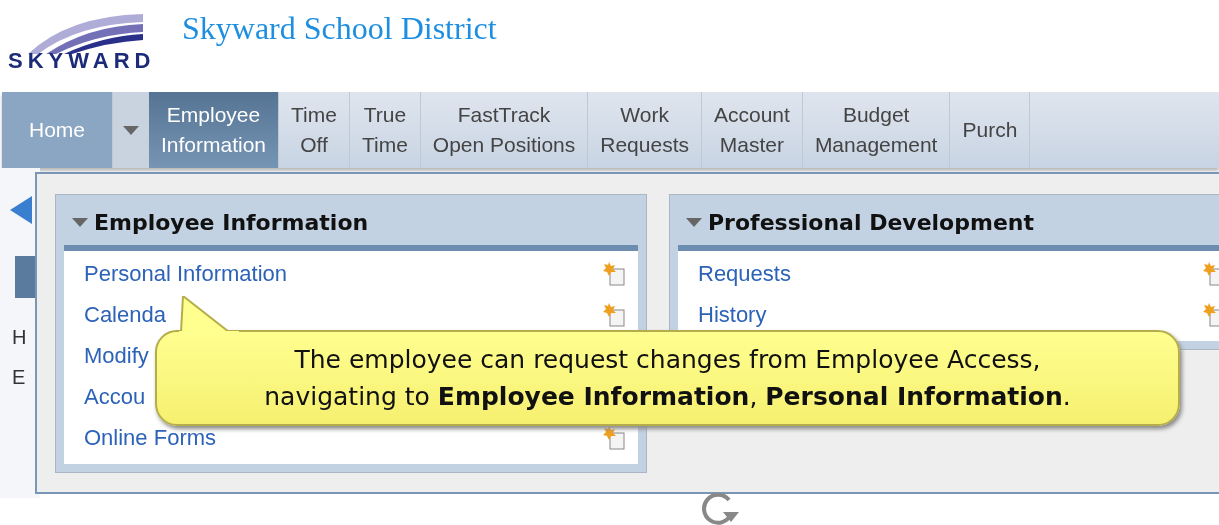 The height and width of the screenshot is (525, 1219). I want to click on partial-text: E, so click(19, 377).